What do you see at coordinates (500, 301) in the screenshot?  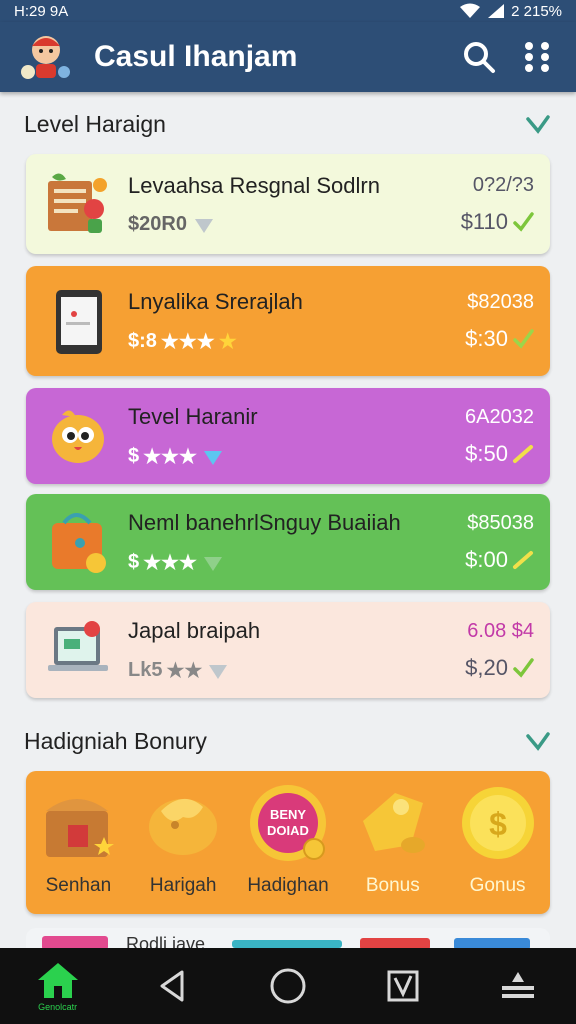 I see `card-number: $82038` at bounding box center [500, 301].